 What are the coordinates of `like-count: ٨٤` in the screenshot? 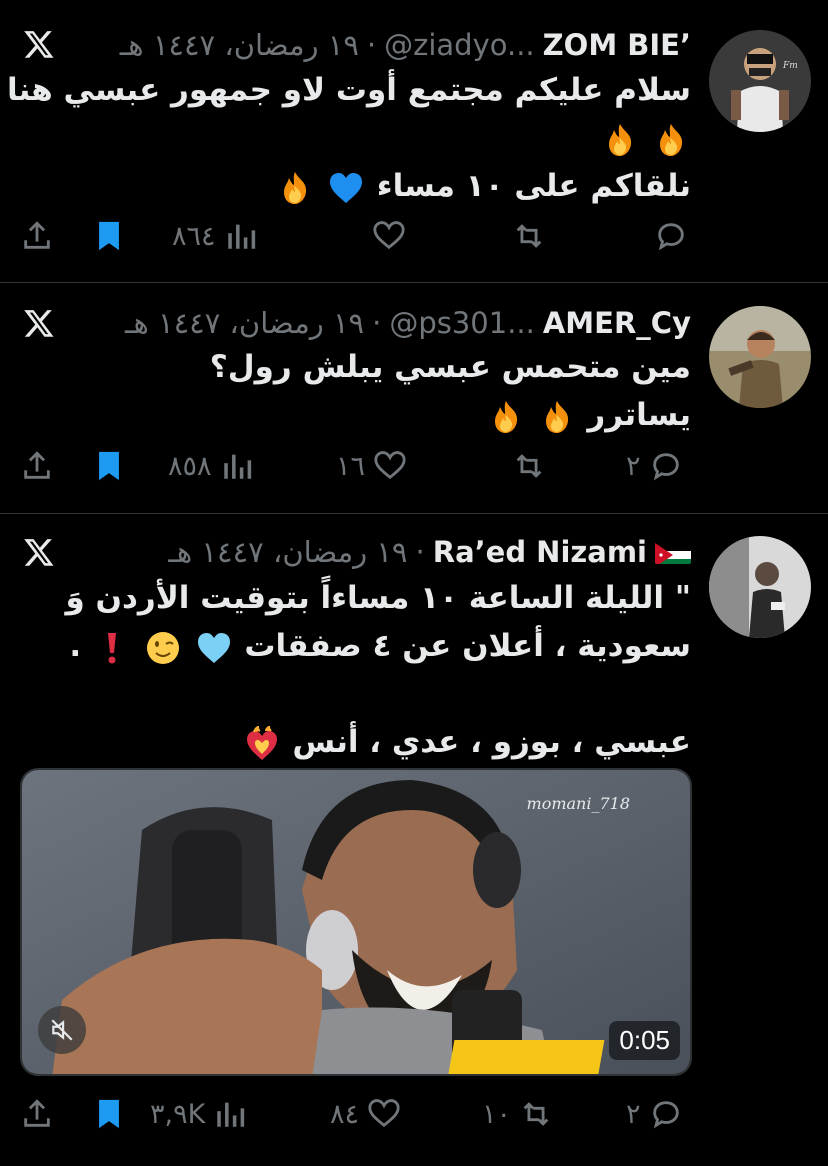 It's located at (345, 1114).